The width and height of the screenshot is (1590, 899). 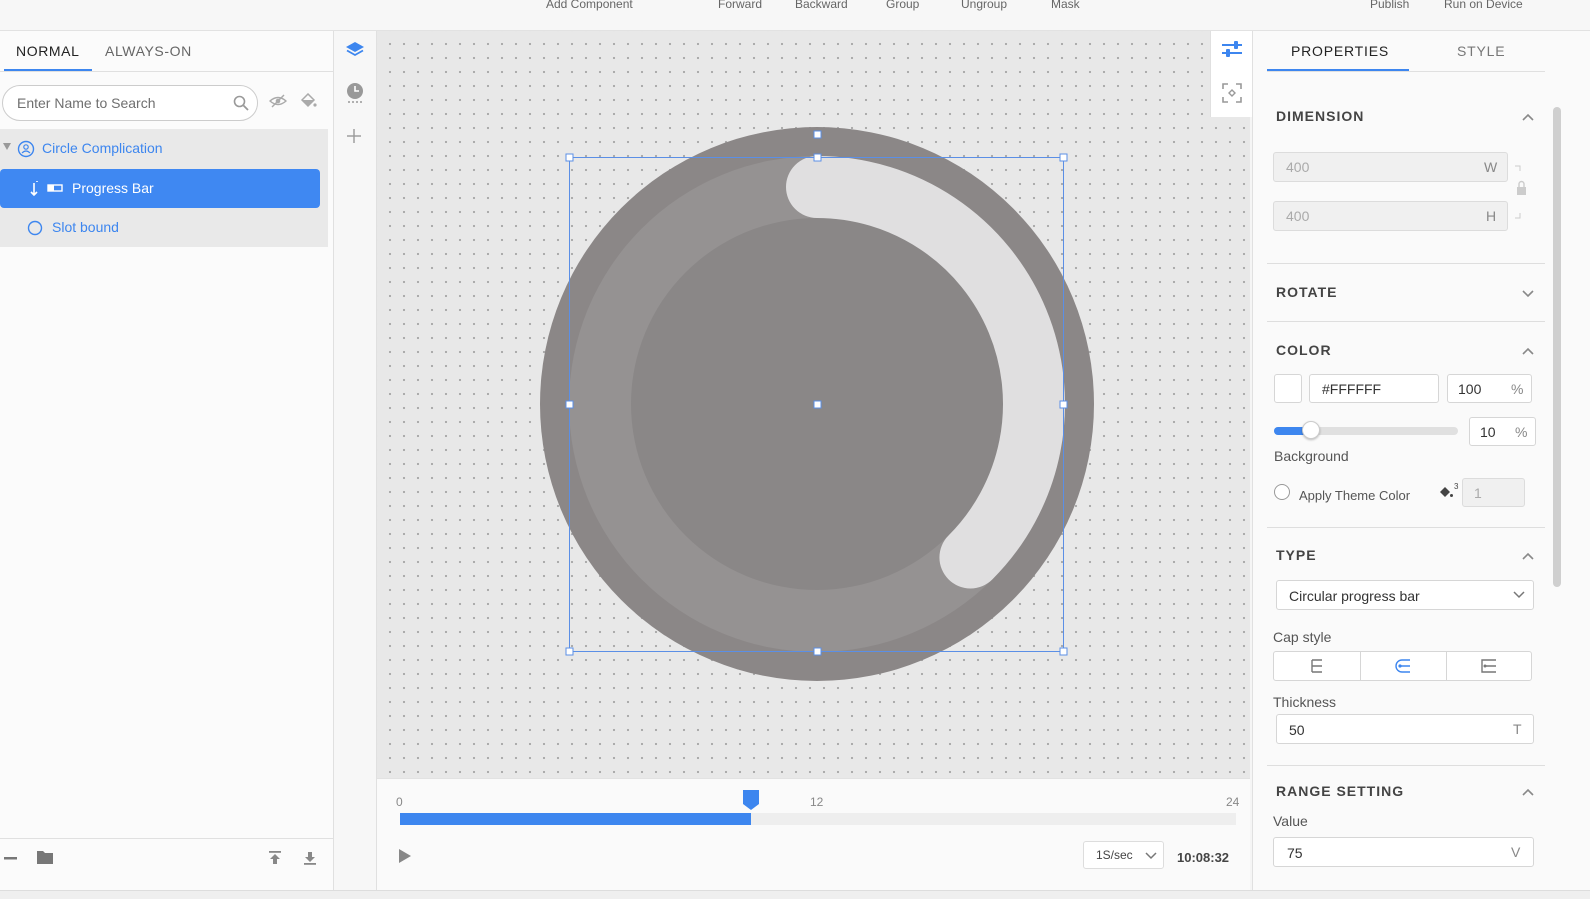 I want to click on range-value-field: 75 V, so click(x=1403, y=852).